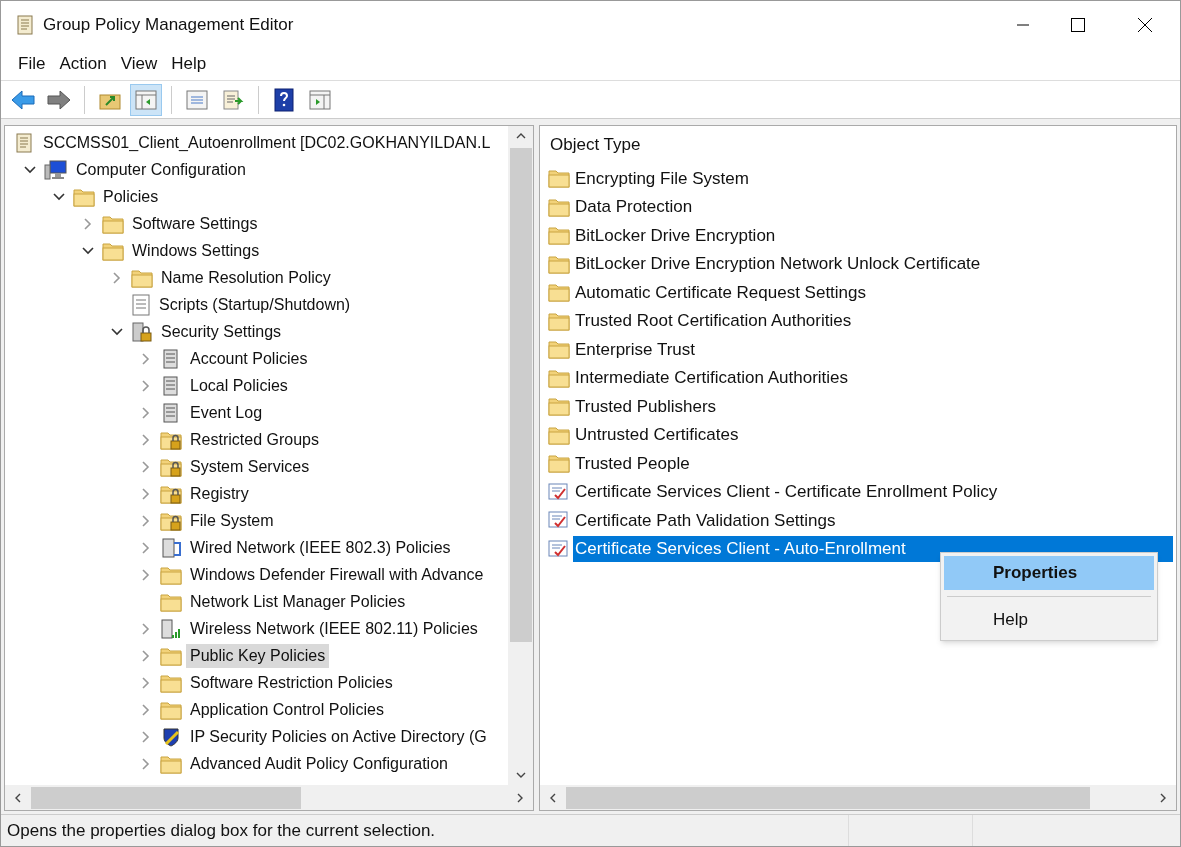  I want to click on list-item: Encrypting File System, so click(661, 178).